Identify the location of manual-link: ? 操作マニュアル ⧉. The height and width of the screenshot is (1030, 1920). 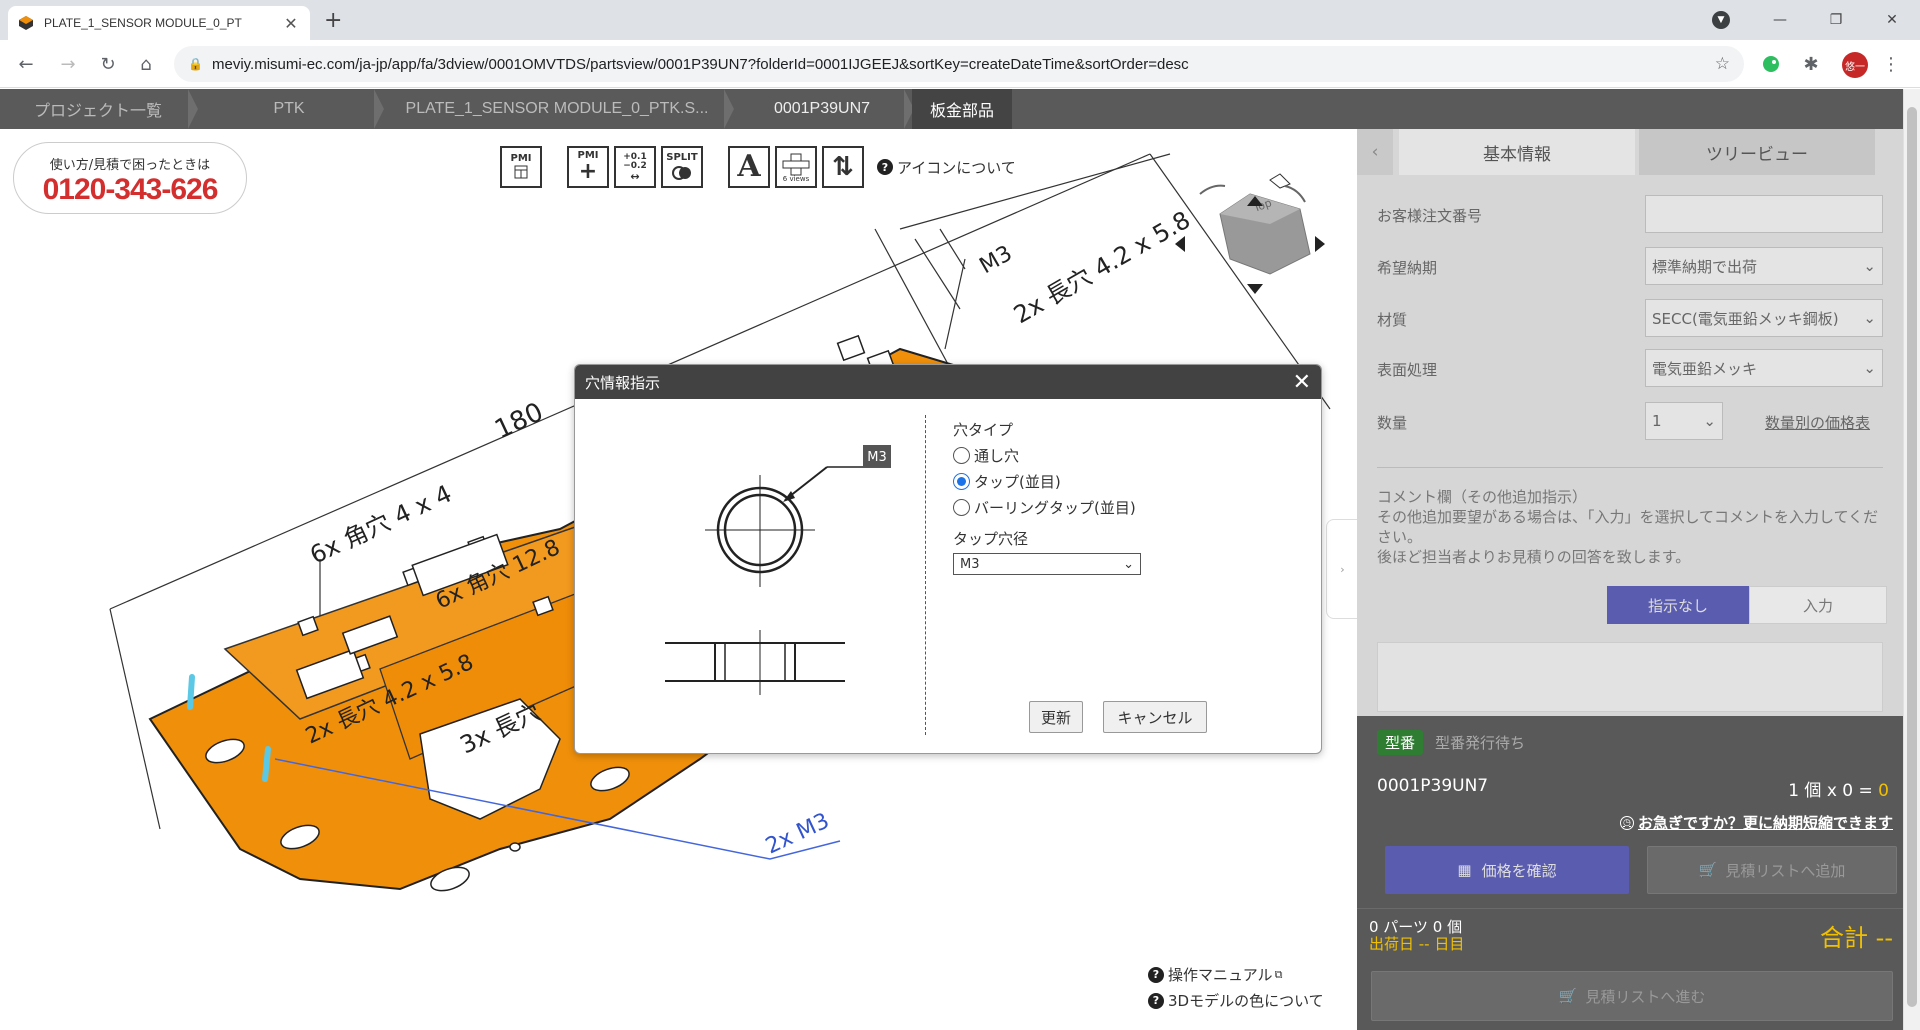
(1236, 975).